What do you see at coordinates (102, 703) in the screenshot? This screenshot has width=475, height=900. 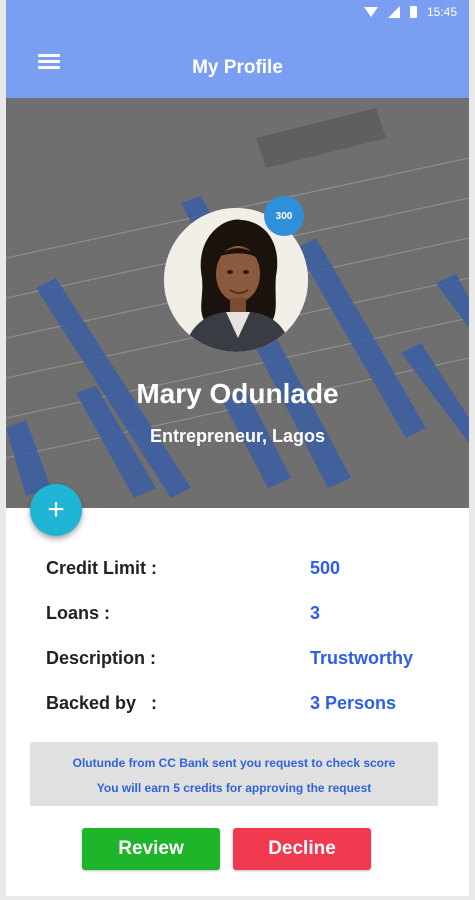 I see `detail-label: Backed by :` at bounding box center [102, 703].